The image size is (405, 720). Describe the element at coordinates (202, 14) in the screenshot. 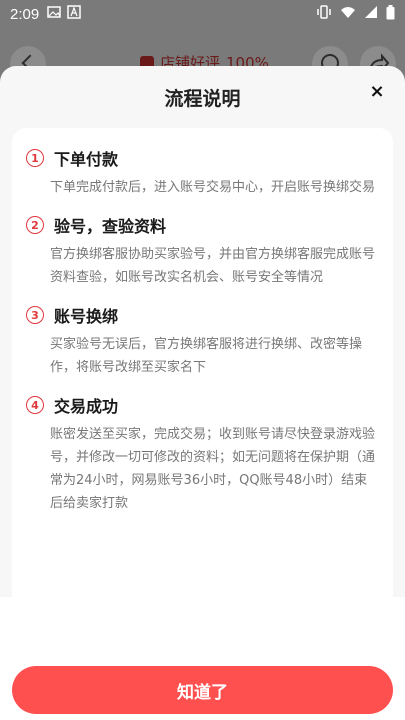

I see `status-bar: 2:09` at that location.